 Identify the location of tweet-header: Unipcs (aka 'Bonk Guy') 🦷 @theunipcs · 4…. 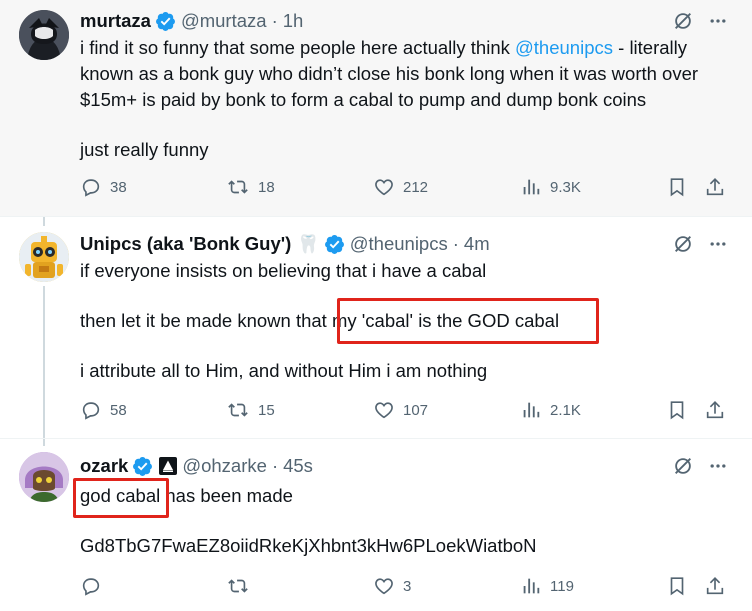
(285, 244).